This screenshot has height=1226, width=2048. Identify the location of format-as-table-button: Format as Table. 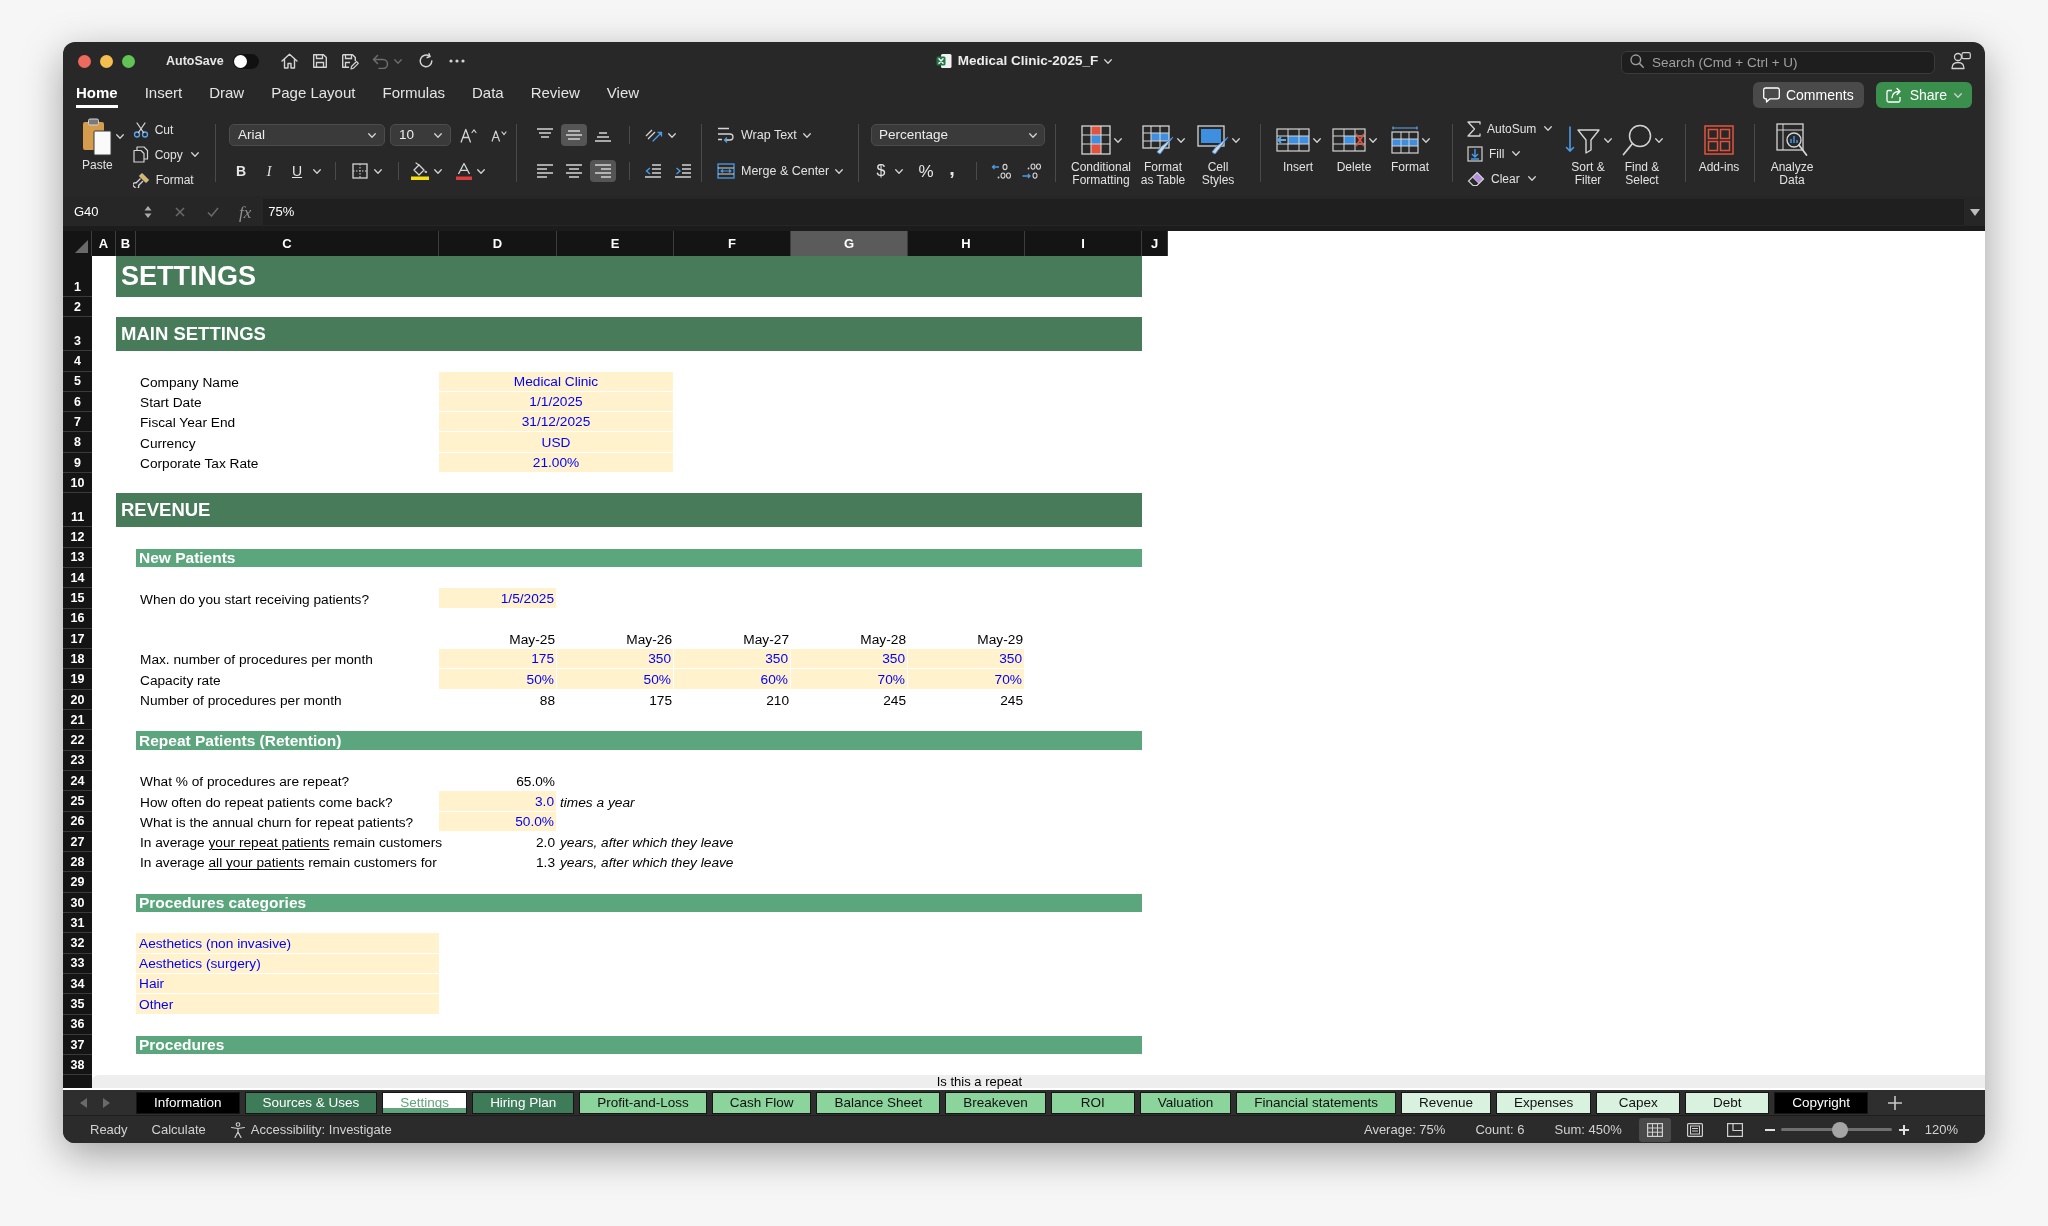
(1163, 148).